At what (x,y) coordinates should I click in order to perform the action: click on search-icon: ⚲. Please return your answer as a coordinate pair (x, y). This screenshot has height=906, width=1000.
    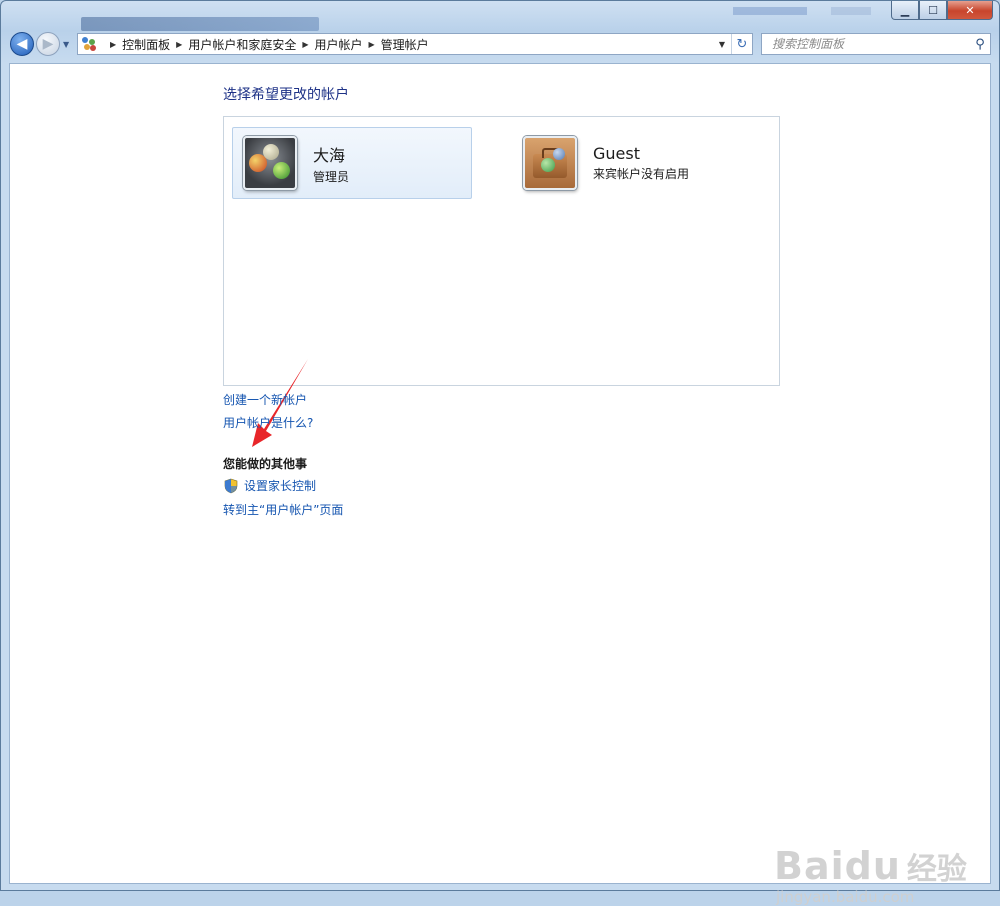
    Looking at the image, I should click on (980, 44).